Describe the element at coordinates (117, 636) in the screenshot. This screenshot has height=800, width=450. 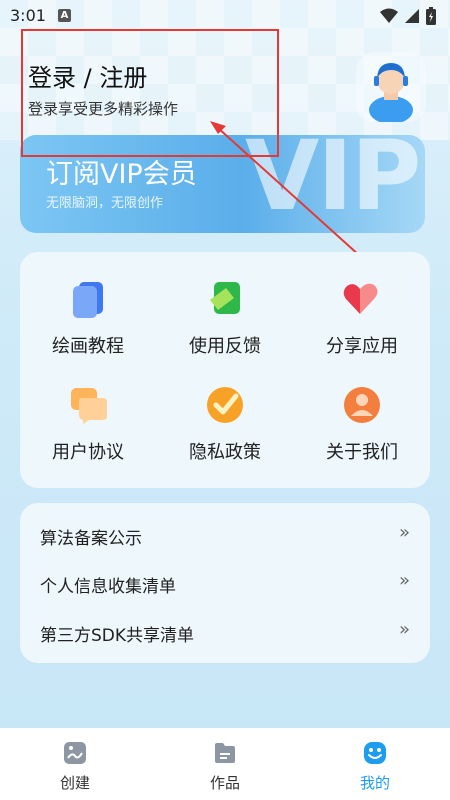
I see `list-item-label: 第三方SDK共享清单` at that location.